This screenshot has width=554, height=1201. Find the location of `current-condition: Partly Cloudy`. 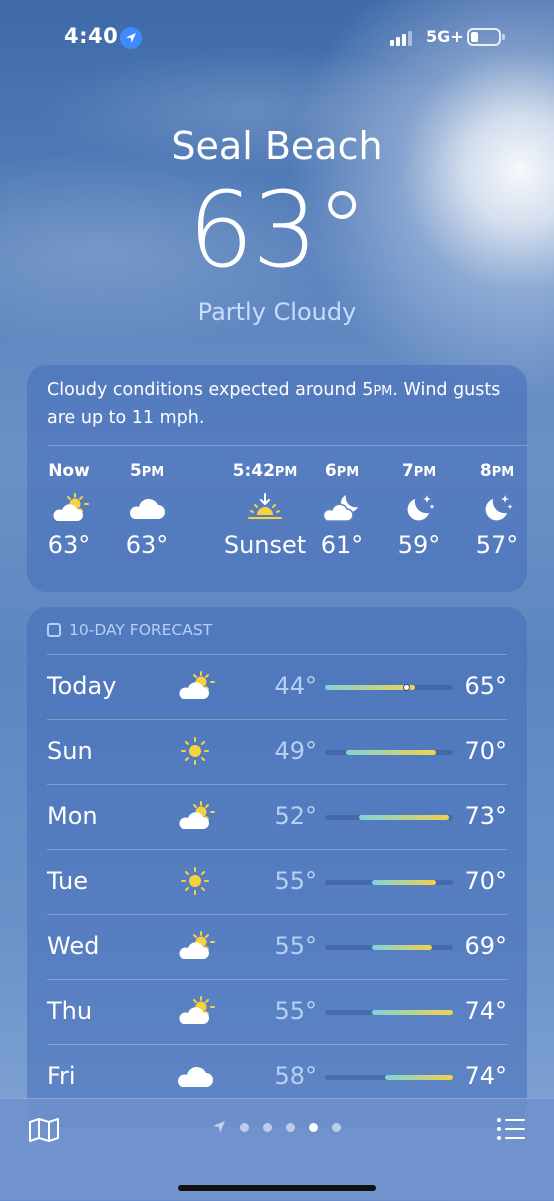

current-condition: Partly Cloudy is located at coordinates (277, 312).